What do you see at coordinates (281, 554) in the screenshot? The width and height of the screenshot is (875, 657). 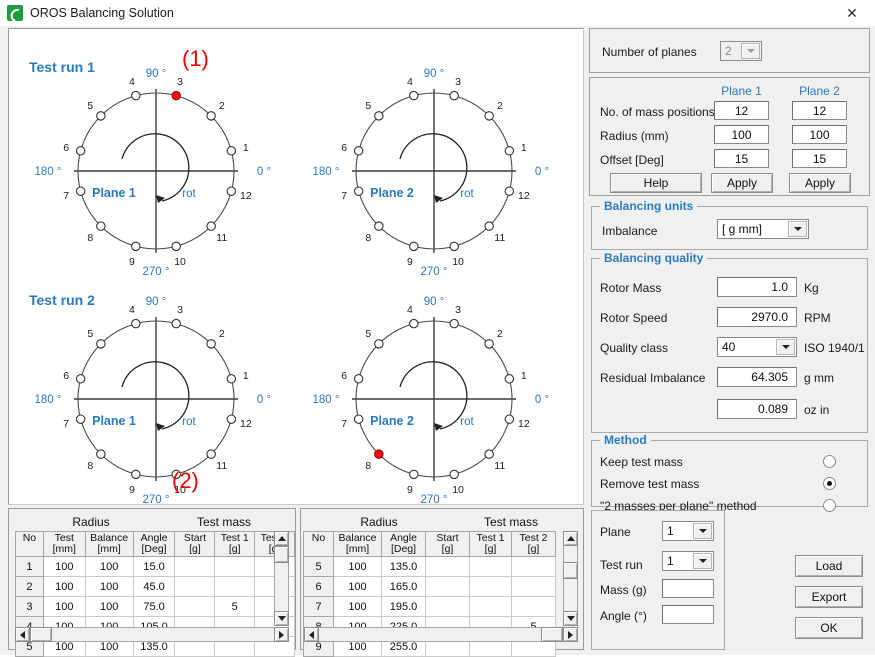 I see `left-table-vscroll-thumb` at bounding box center [281, 554].